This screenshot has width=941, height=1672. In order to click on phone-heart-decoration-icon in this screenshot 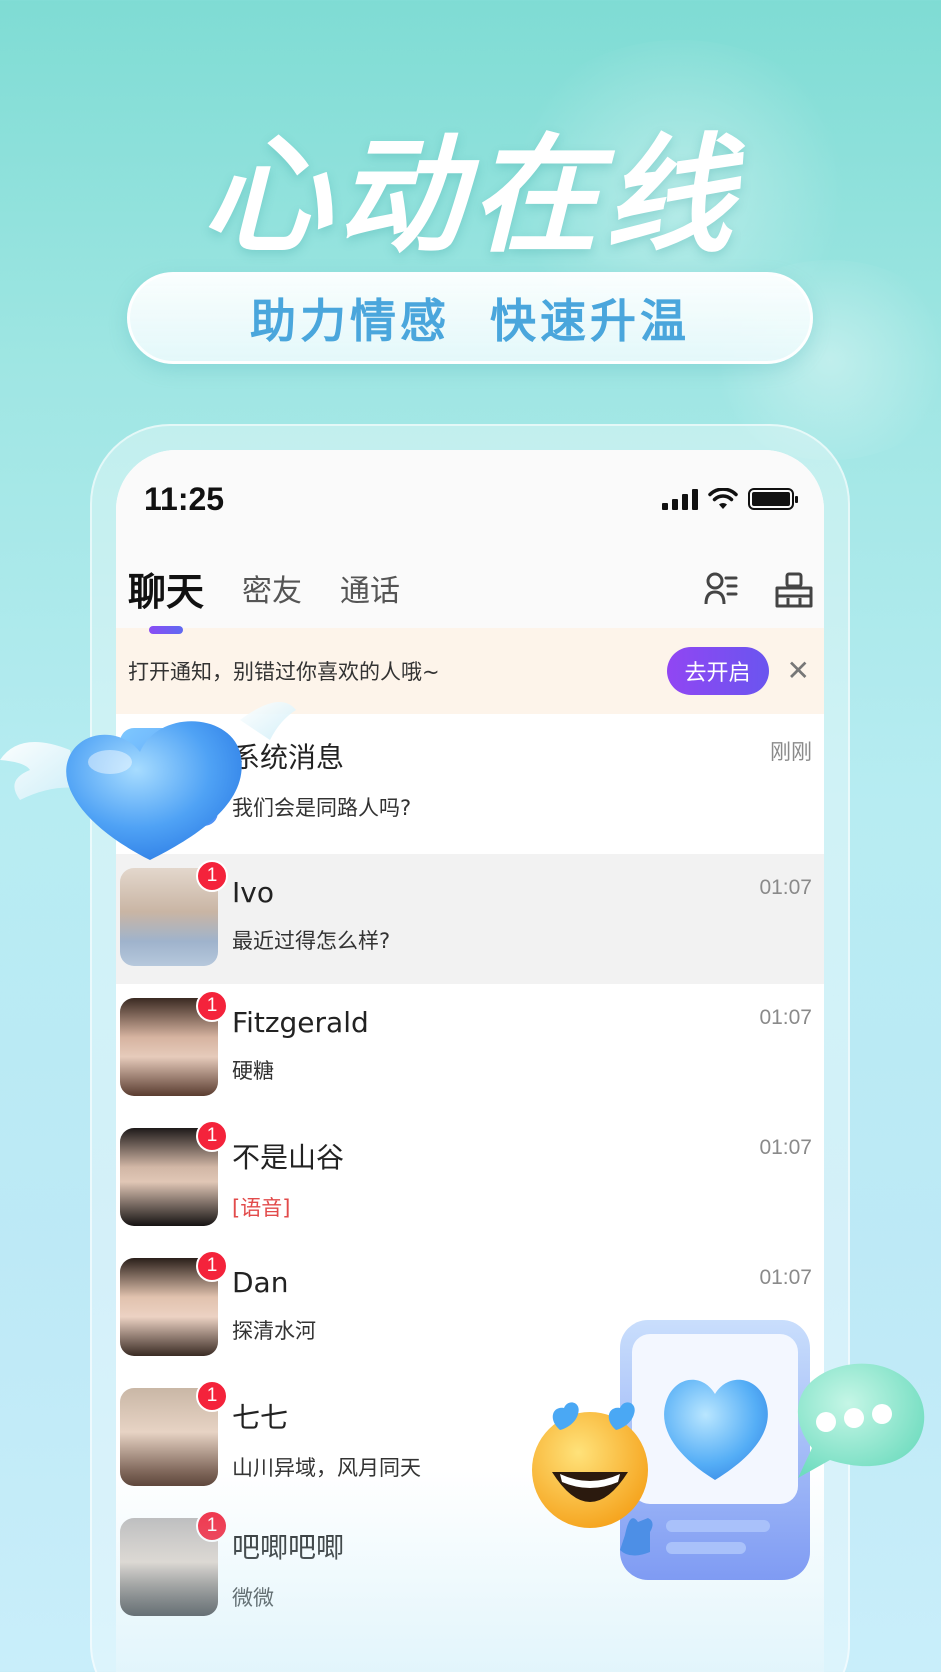, I will do `click(728, 1450)`.